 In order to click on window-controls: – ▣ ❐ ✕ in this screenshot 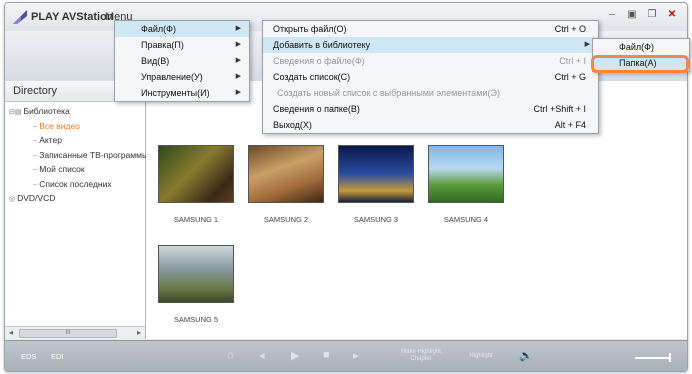, I will do `click(642, 15)`.